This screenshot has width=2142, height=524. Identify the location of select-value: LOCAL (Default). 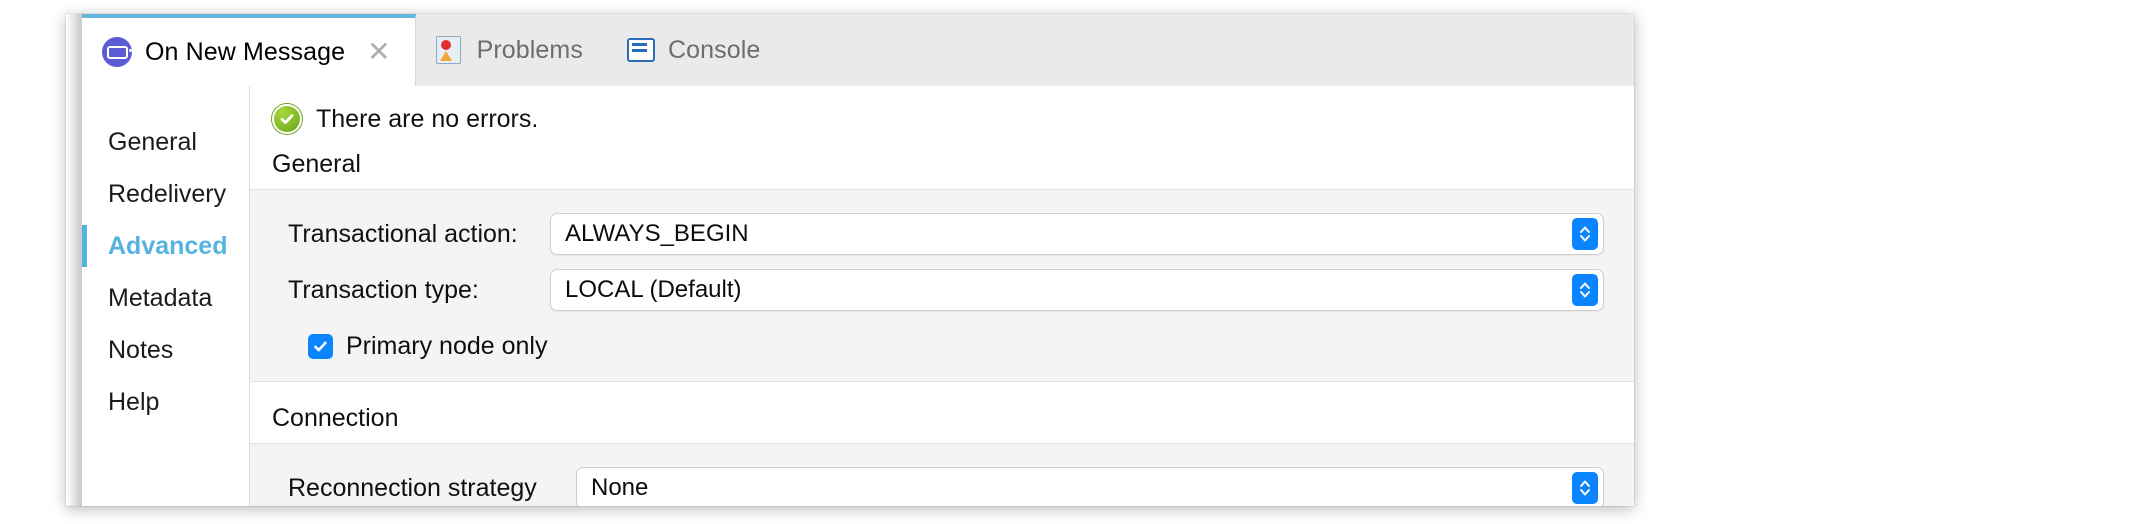
(653, 289).